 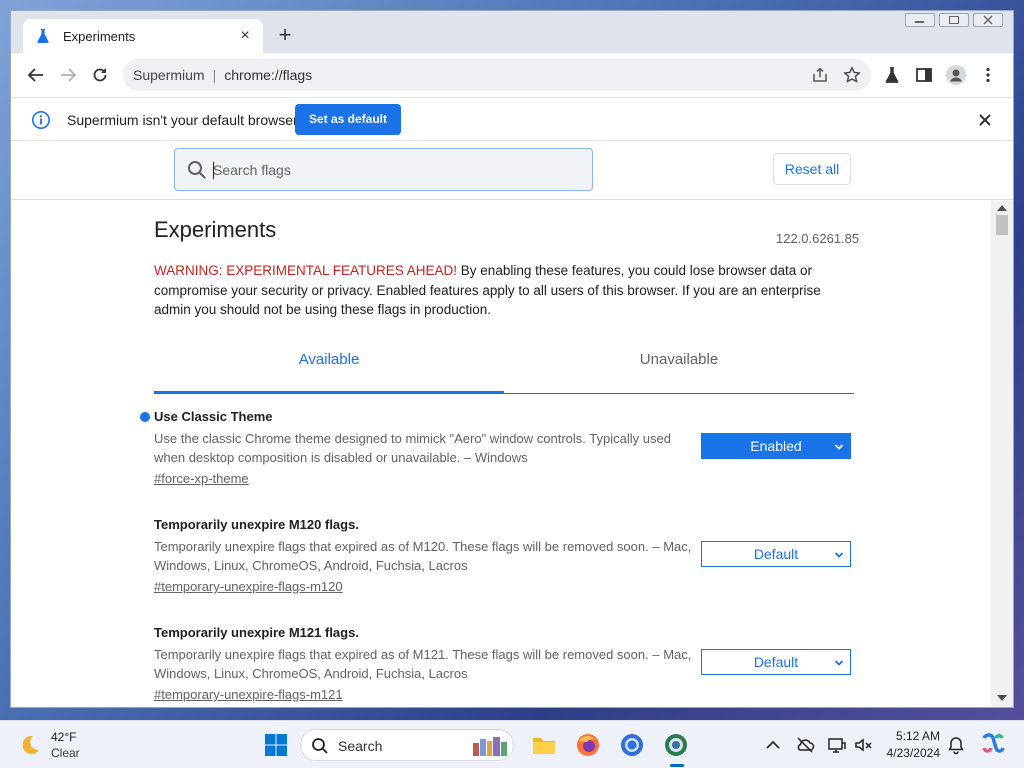 I want to click on tab-close-icon: ×, so click(x=245, y=36).